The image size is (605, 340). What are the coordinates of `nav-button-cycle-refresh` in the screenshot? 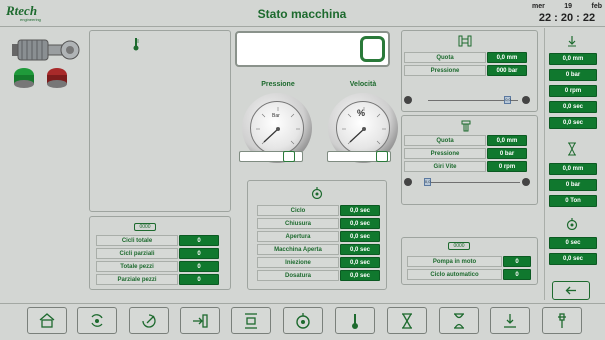 It's located at (97, 320).